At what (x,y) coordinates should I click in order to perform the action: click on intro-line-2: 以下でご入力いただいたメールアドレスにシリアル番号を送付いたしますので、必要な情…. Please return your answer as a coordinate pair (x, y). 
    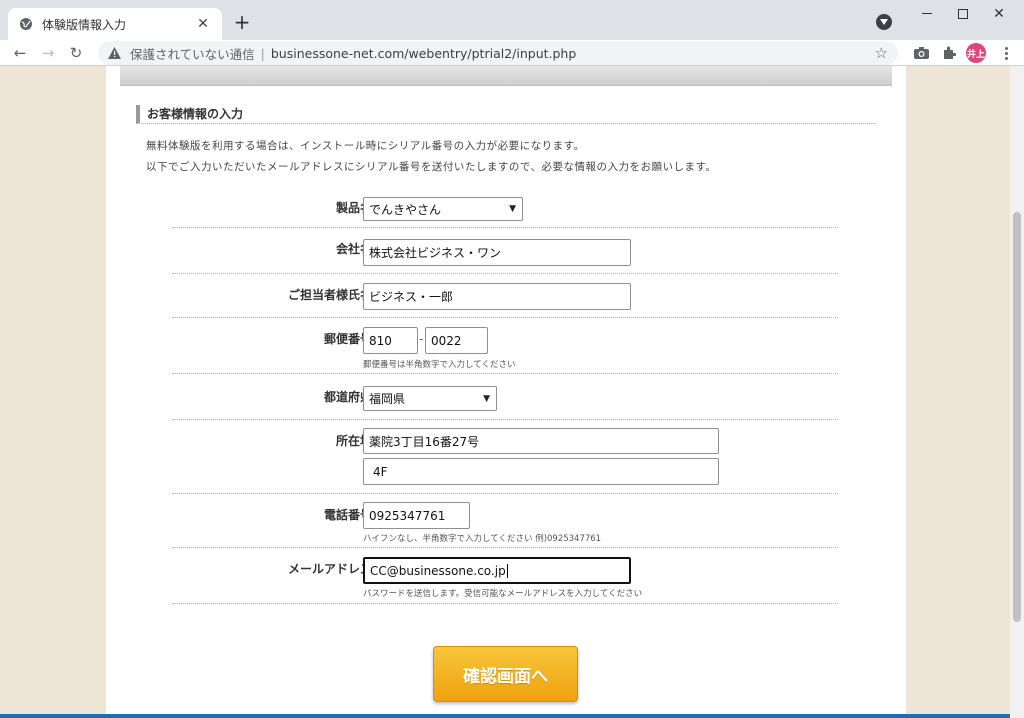
    Looking at the image, I should click on (431, 167).